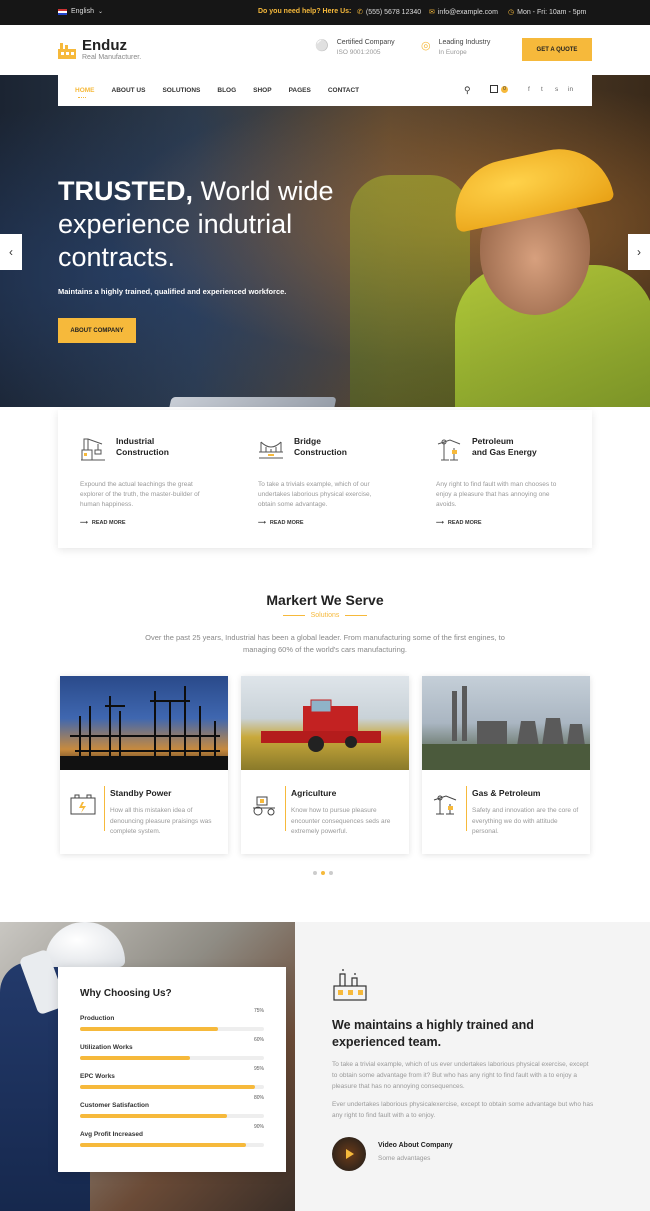 Image resolution: width=650 pixels, height=1211 pixels. Describe the element at coordinates (349, 1154) in the screenshot. I see `video-play-button` at that location.